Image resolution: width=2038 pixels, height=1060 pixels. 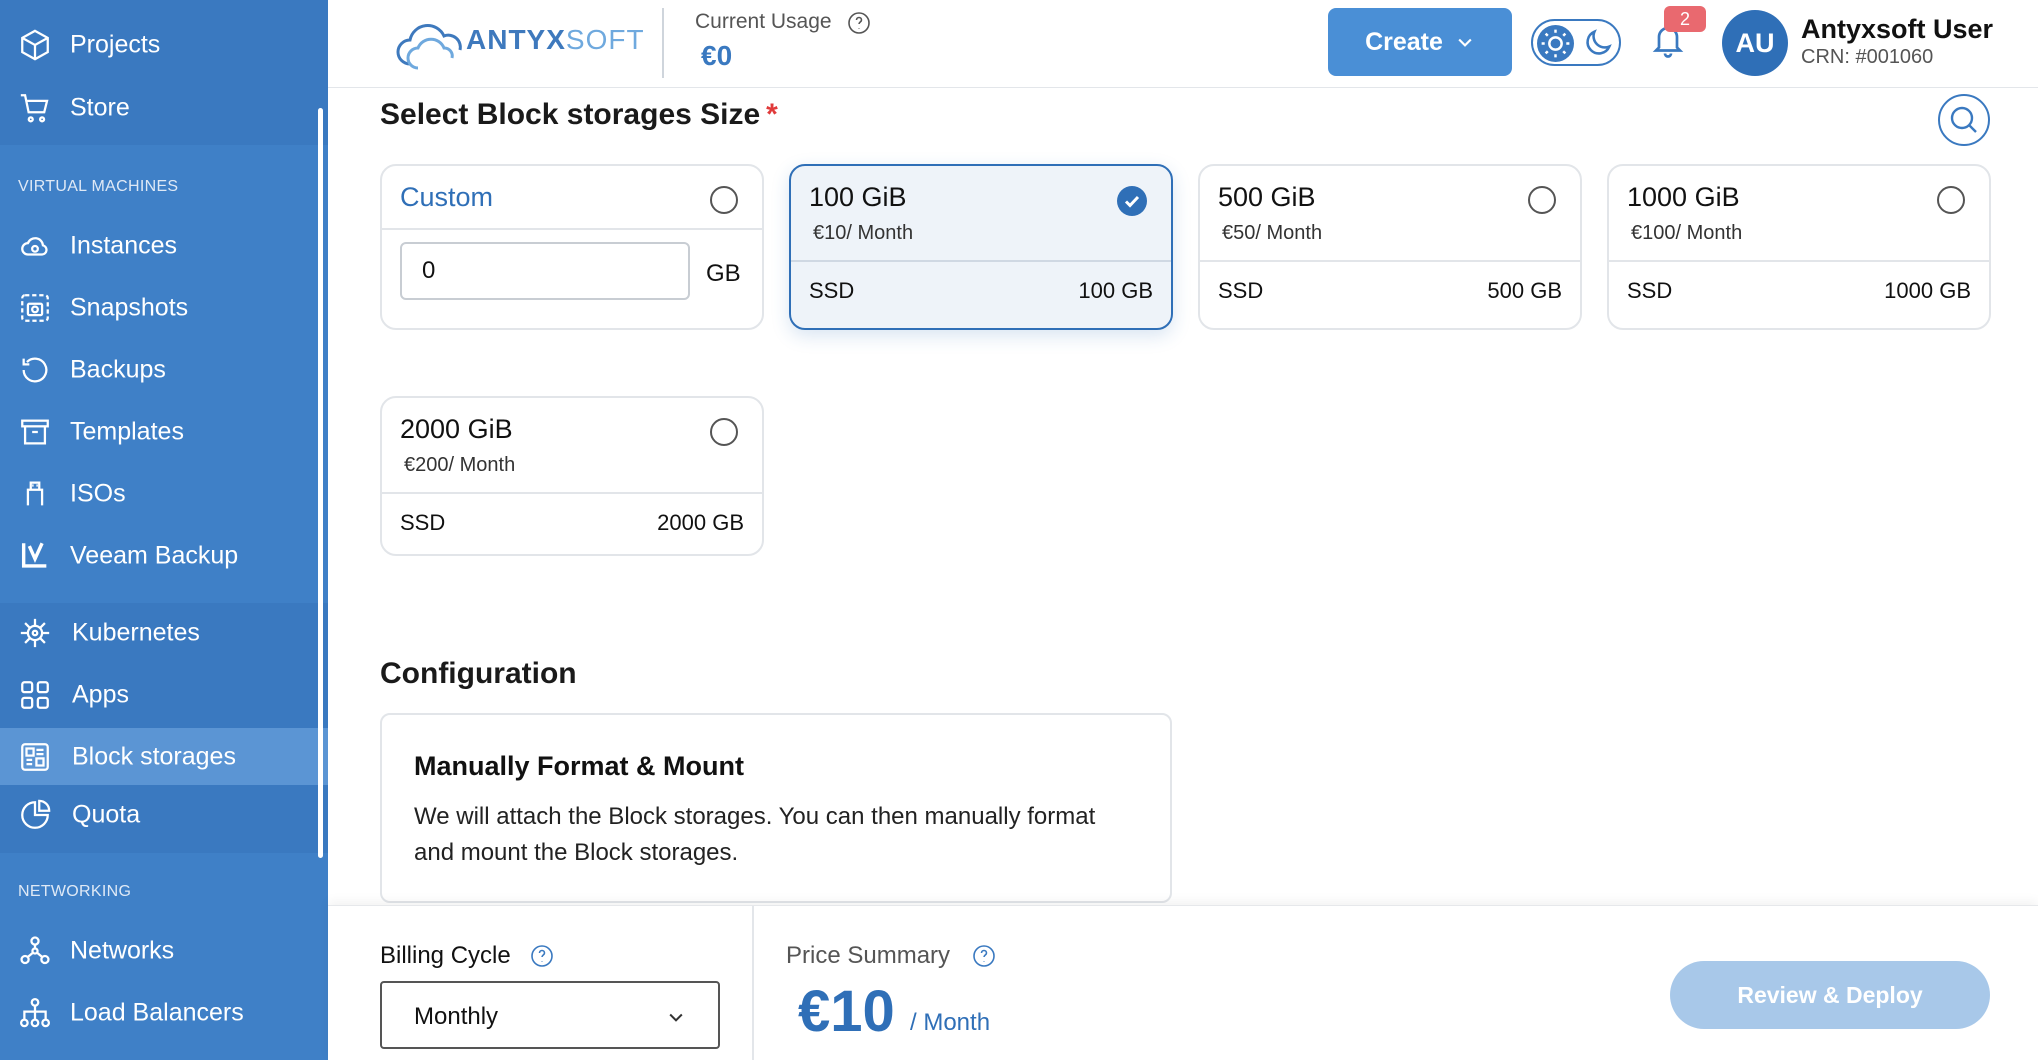 I want to click on sidebar-item-store: Store, so click(x=164, y=108).